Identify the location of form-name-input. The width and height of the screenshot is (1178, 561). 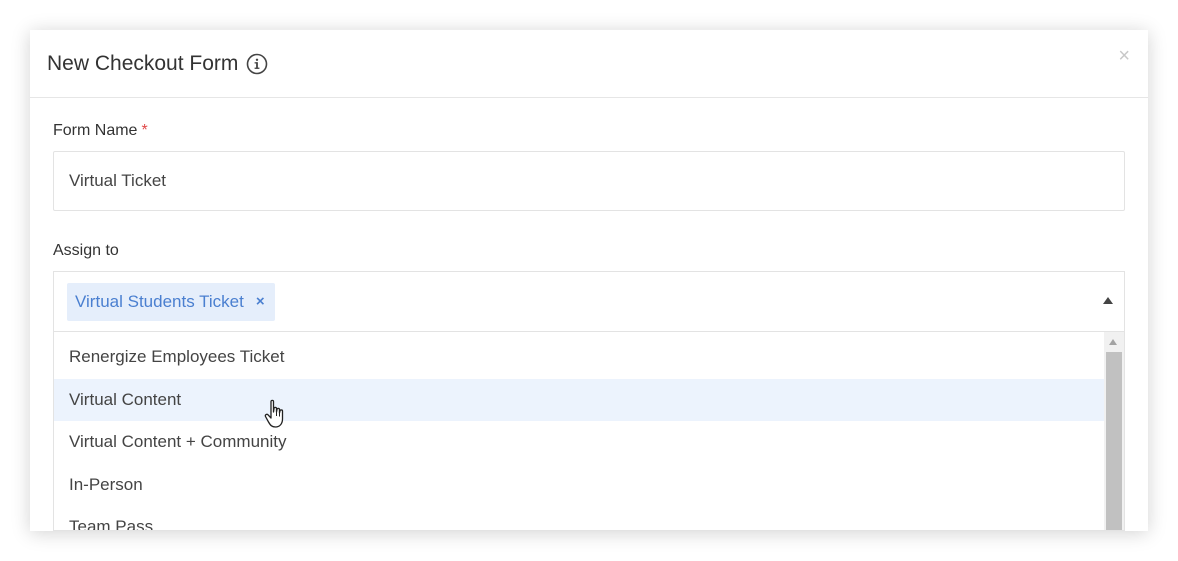
(589, 181).